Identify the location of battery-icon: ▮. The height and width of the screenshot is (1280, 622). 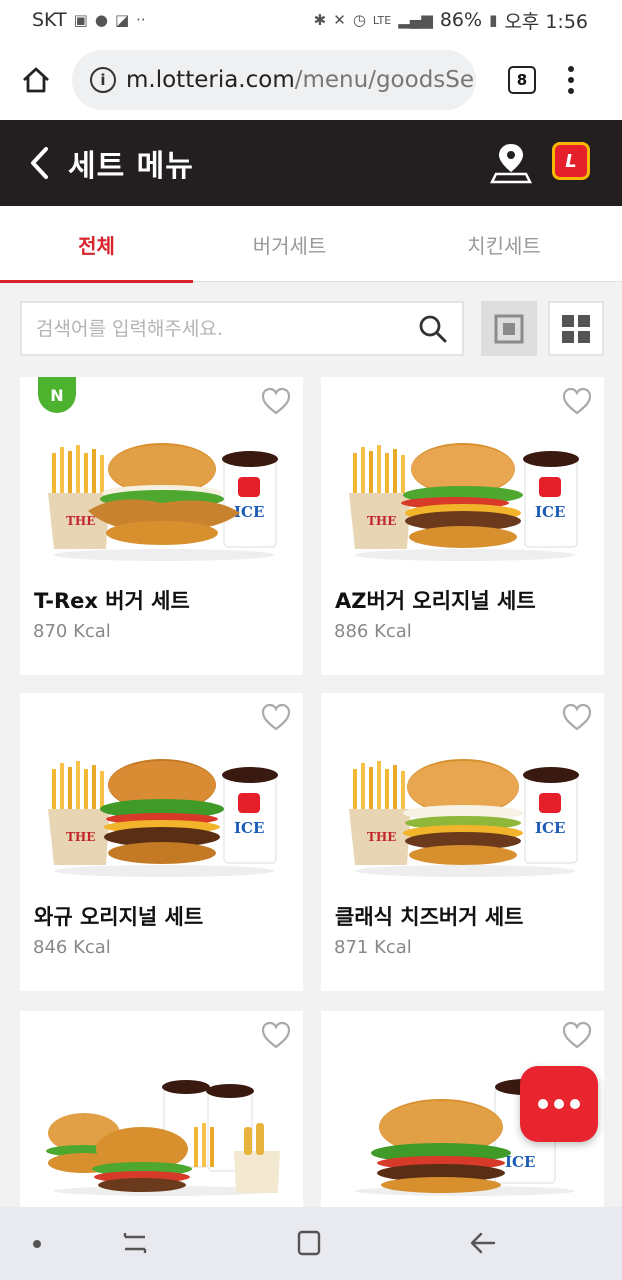
(493, 20).